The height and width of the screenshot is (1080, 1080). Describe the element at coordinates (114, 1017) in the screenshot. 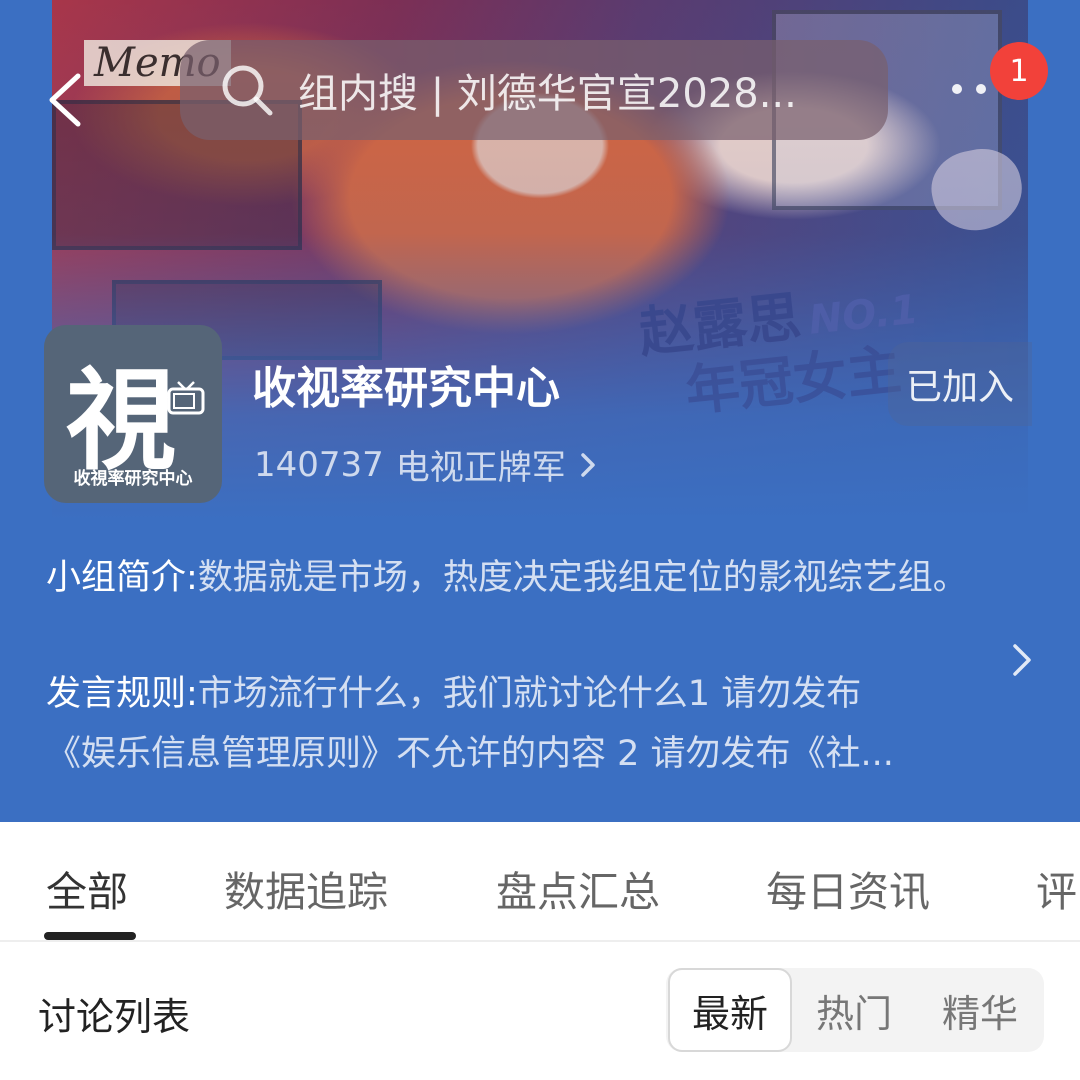

I see `discussion-list-title: 讨论列表` at that location.